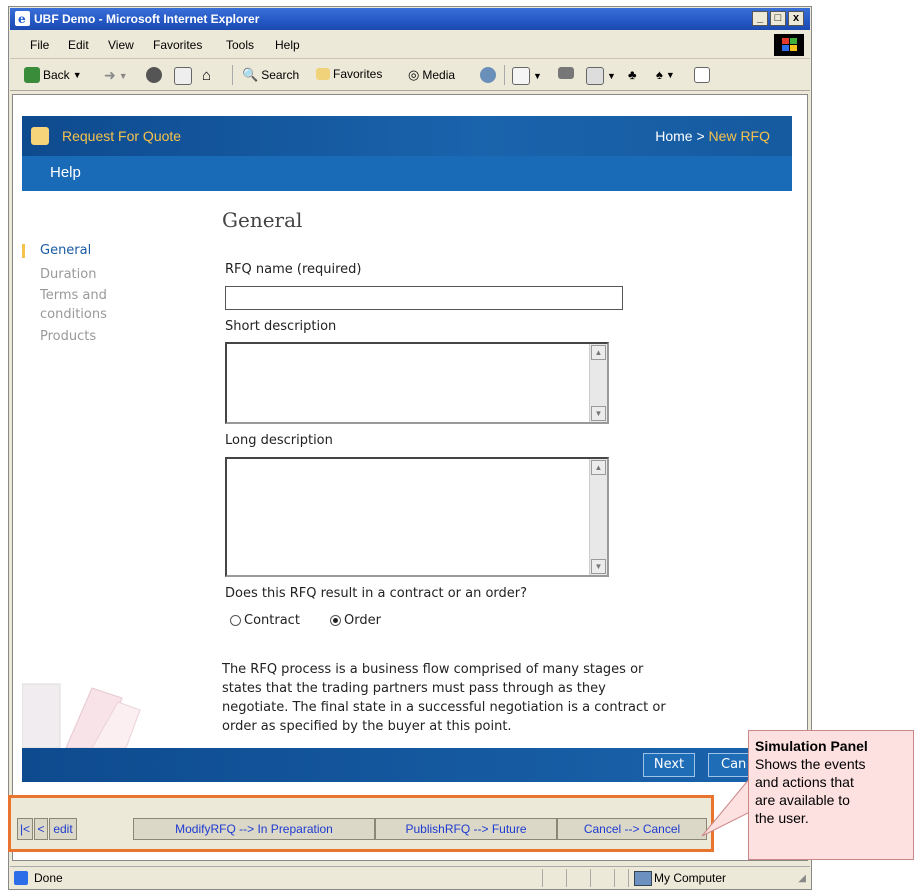  I want to click on first-button: |<, so click(25, 829).